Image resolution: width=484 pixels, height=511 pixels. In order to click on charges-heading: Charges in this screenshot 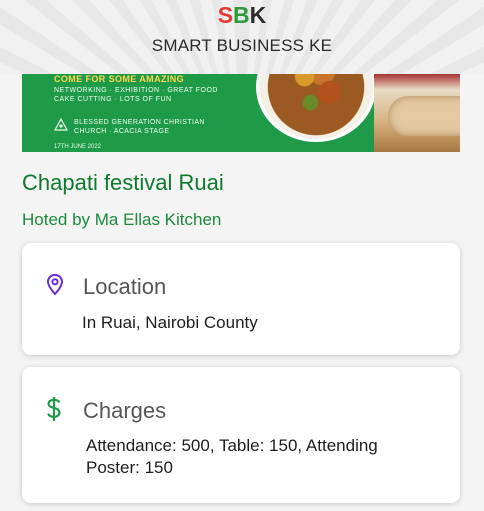, I will do `click(125, 410)`.